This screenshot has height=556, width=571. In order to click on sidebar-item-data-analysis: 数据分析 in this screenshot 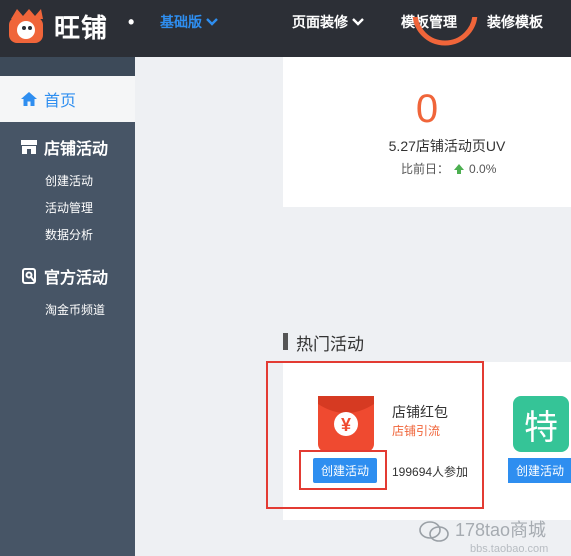, I will do `click(69, 234)`.